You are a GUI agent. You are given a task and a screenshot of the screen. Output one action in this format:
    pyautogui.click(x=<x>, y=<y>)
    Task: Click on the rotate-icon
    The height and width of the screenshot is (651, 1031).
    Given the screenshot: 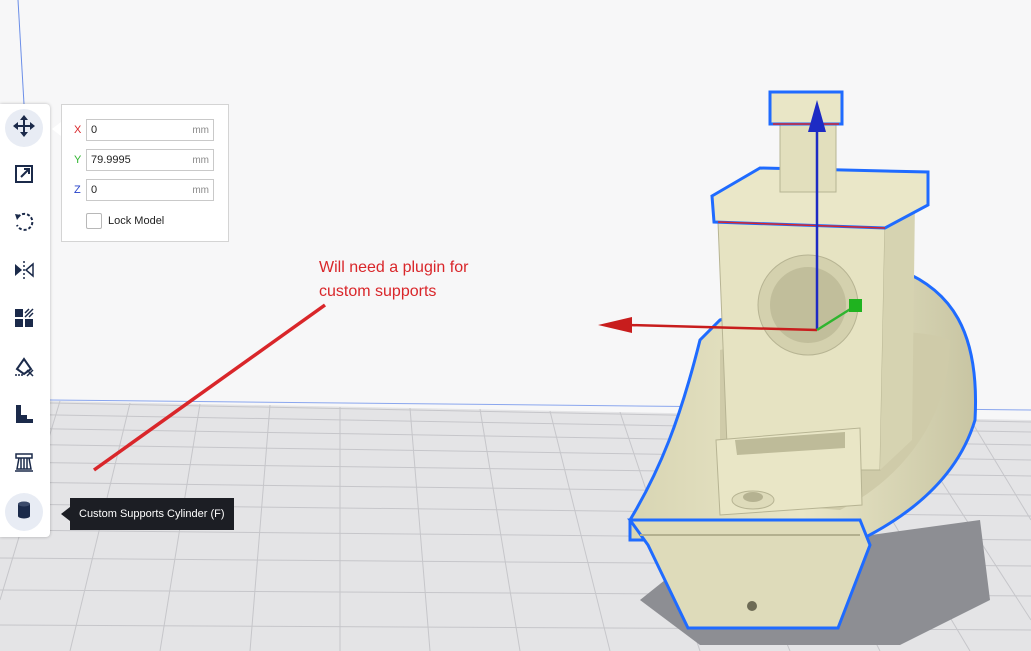 What is the action you would take?
    pyautogui.click(x=24, y=224)
    